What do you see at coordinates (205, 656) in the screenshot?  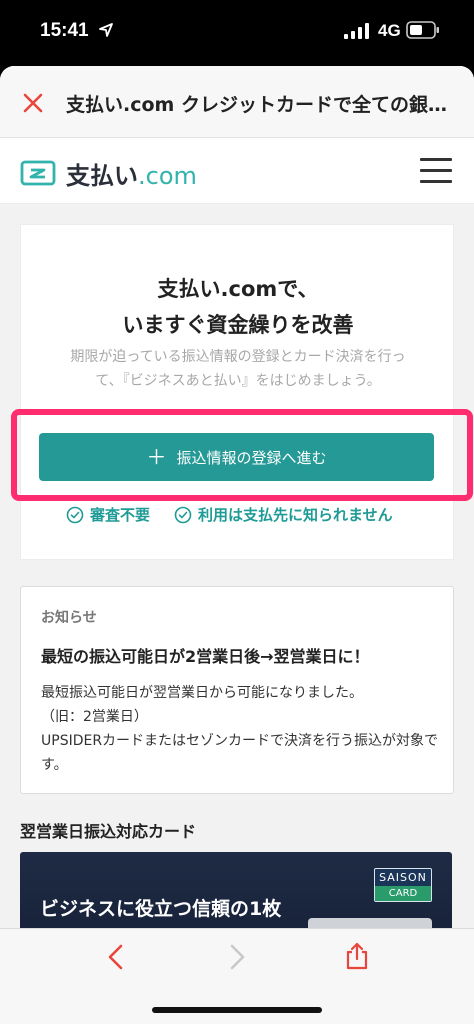 I see `notice-title: 最短の振込可能日が2営業日後→翌営業日に！` at bounding box center [205, 656].